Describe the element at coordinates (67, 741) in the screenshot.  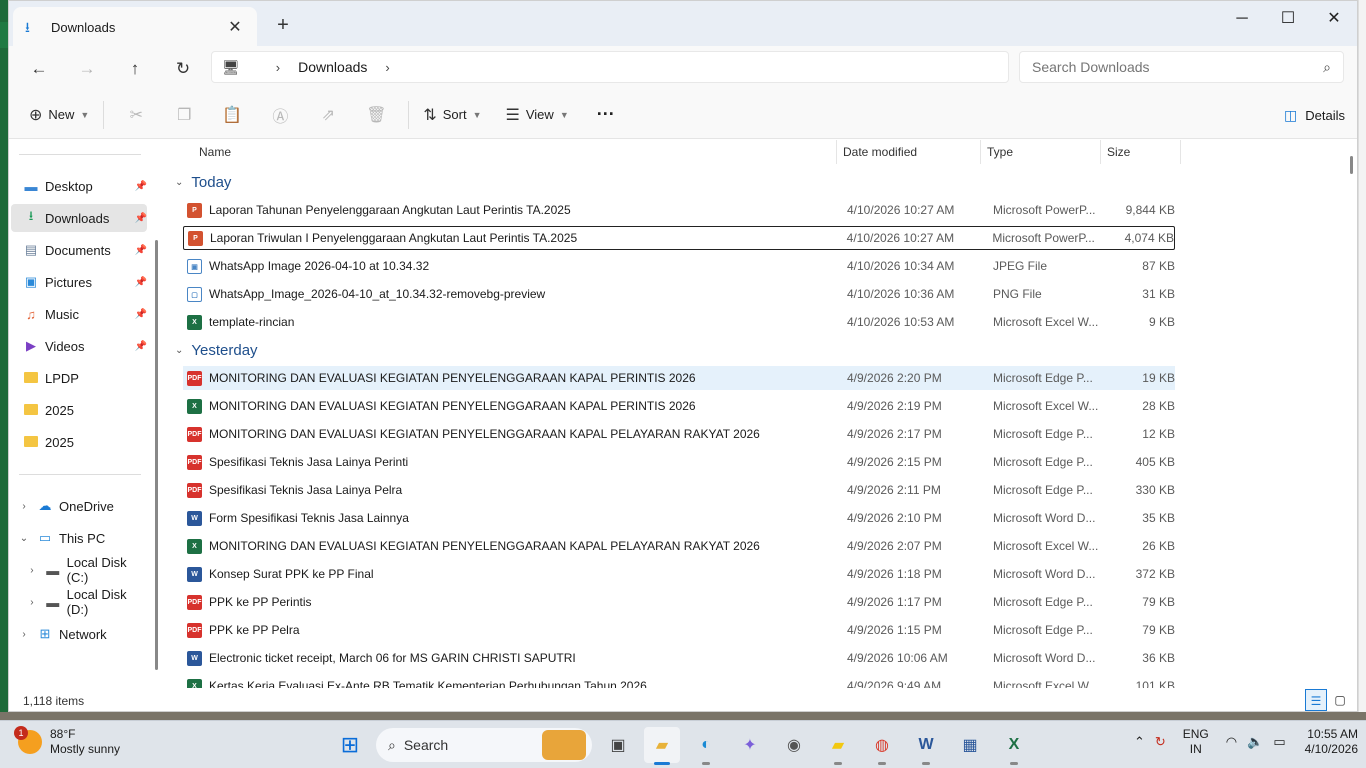
I see `weather-widget: 1 88°F Mostly sunny` at that location.